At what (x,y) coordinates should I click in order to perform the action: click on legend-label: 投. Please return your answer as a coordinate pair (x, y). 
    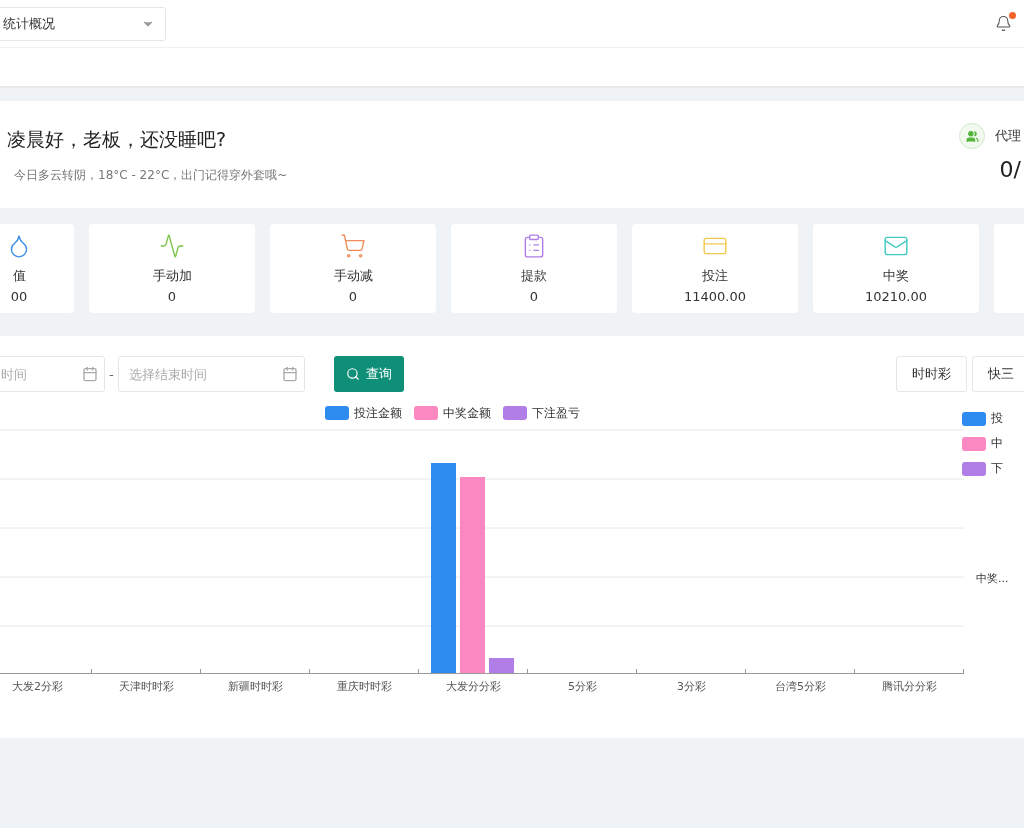
    Looking at the image, I should click on (997, 418).